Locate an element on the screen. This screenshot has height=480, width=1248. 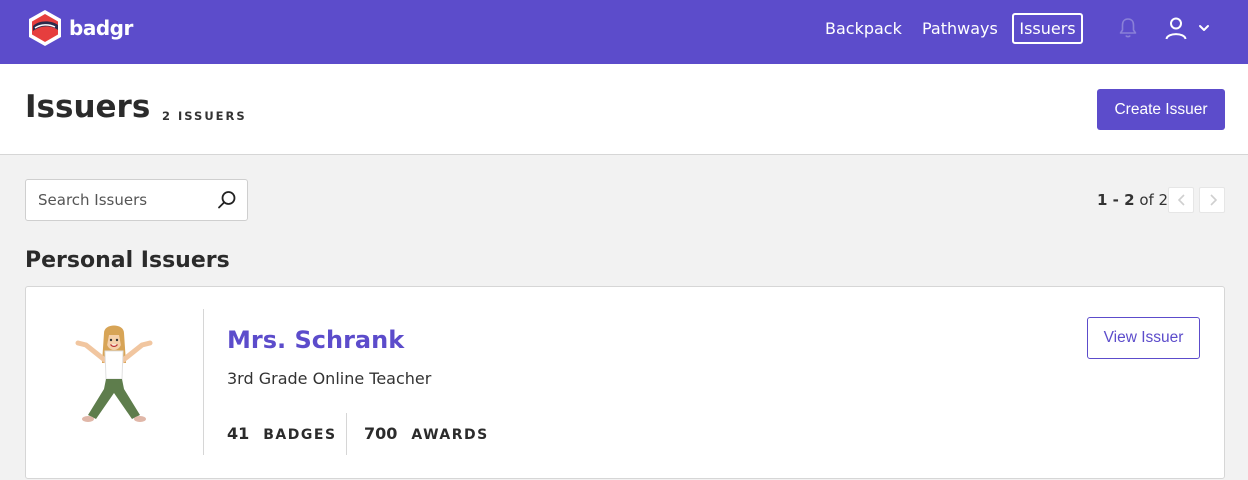
view-issuer-button: View Issuer is located at coordinates (1143, 338).